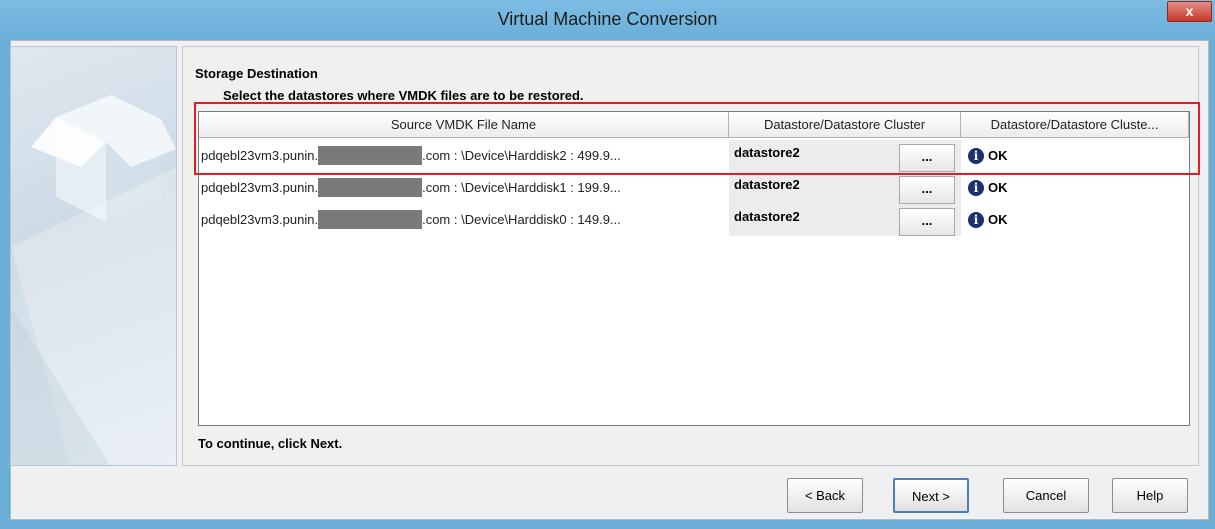 The width and height of the screenshot is (1215, 529). What do you see at coordinates (1046, 495) in the screenshot?
I see `cancel-button: Cancel` at bounding box center [1046, 495].